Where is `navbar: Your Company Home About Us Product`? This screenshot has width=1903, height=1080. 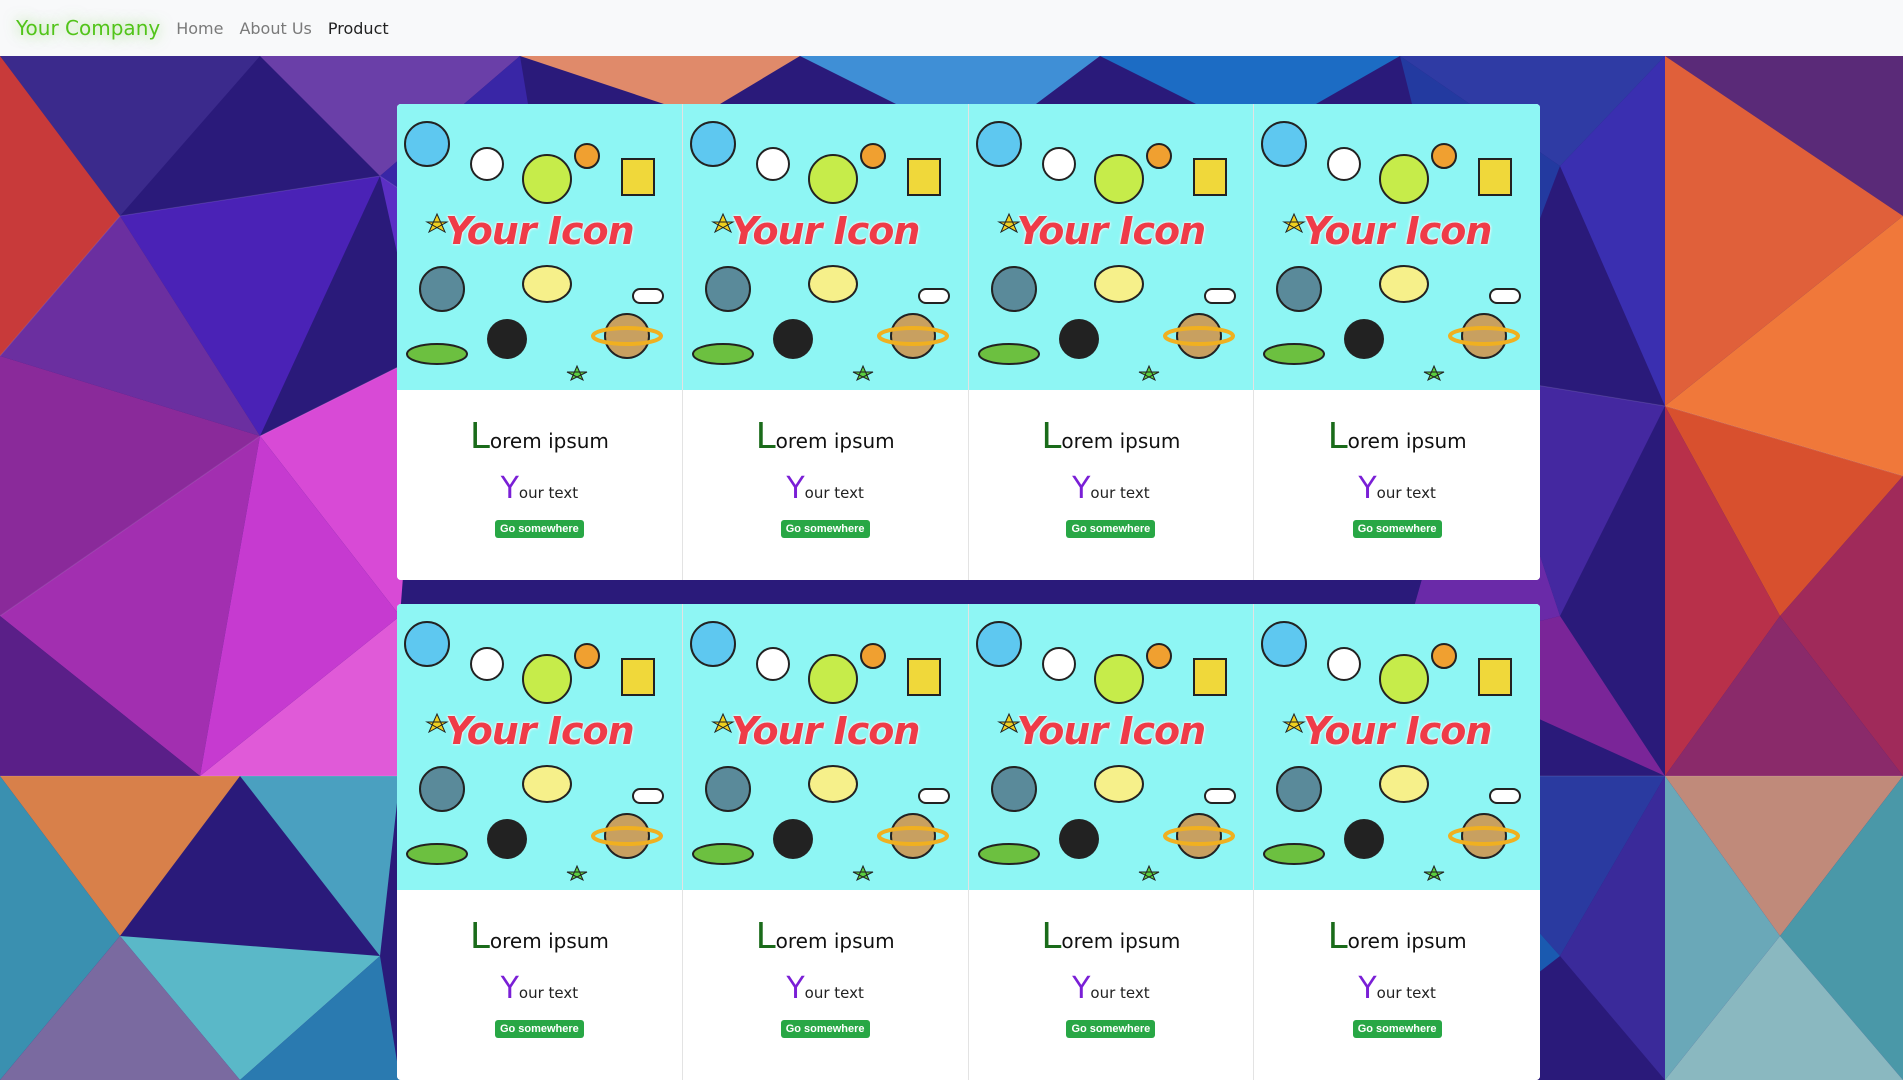 navbar: Your Company Home About Us Product is located at coordinates (951, 28).